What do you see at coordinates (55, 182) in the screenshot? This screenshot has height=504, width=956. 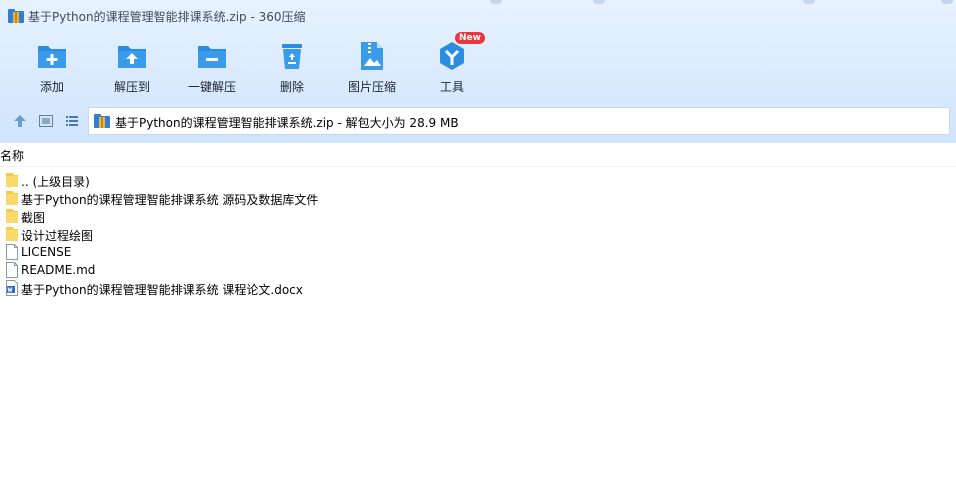 I see `file-name: .. (上级目录)` at bounding box center [55, 182].